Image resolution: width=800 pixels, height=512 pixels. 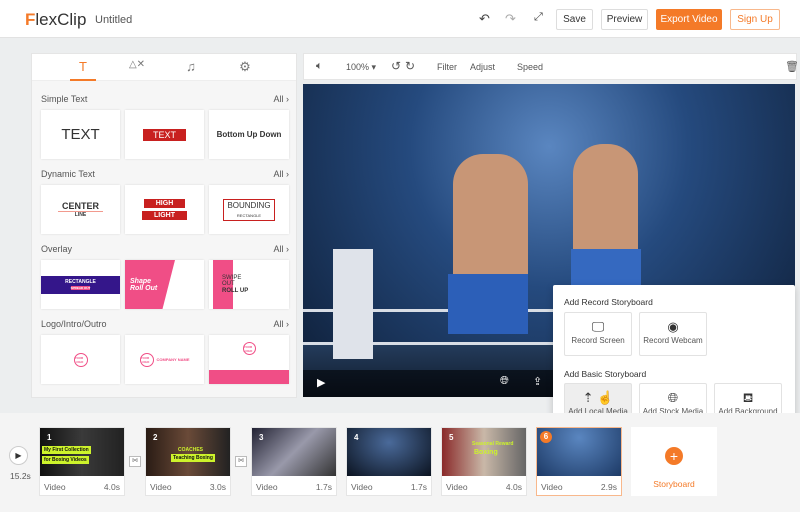 What do you see at coordinates (551, 66) in the screenshot?
I see `clip-toolbar: 🔈︎ 100% ▾ ↺ ↻ Filter Adjust Speed 🗑︎` at bounding box center [551, 66].